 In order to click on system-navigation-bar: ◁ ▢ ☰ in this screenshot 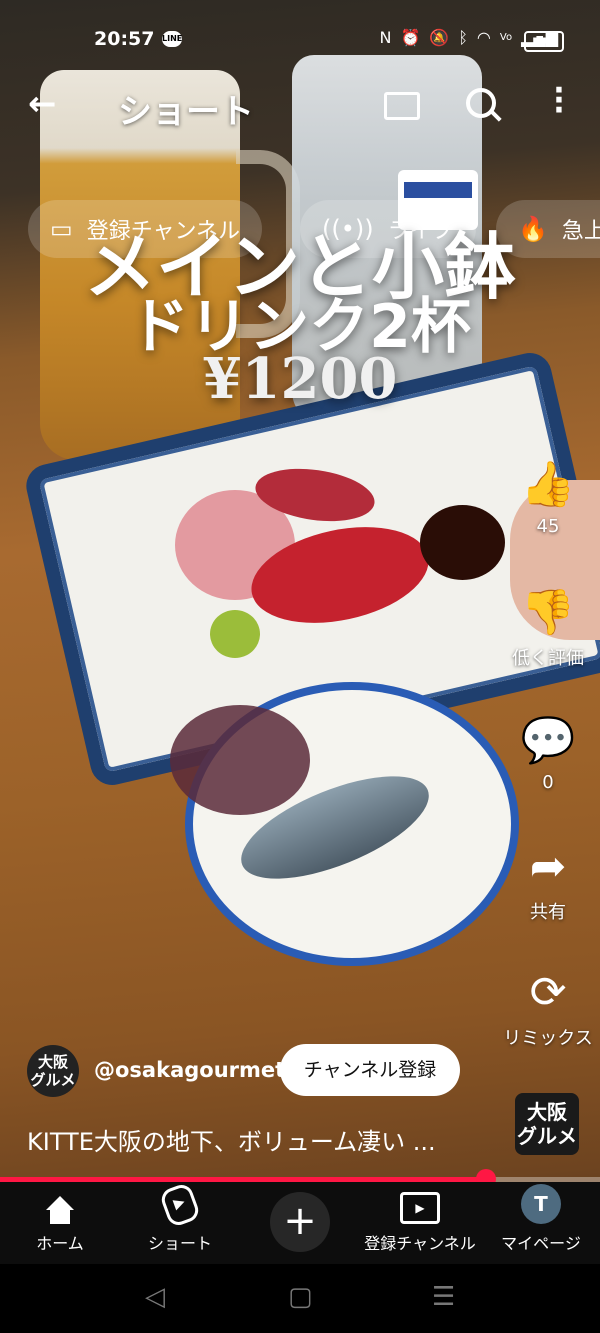, I will do `click(300, 1298)`.